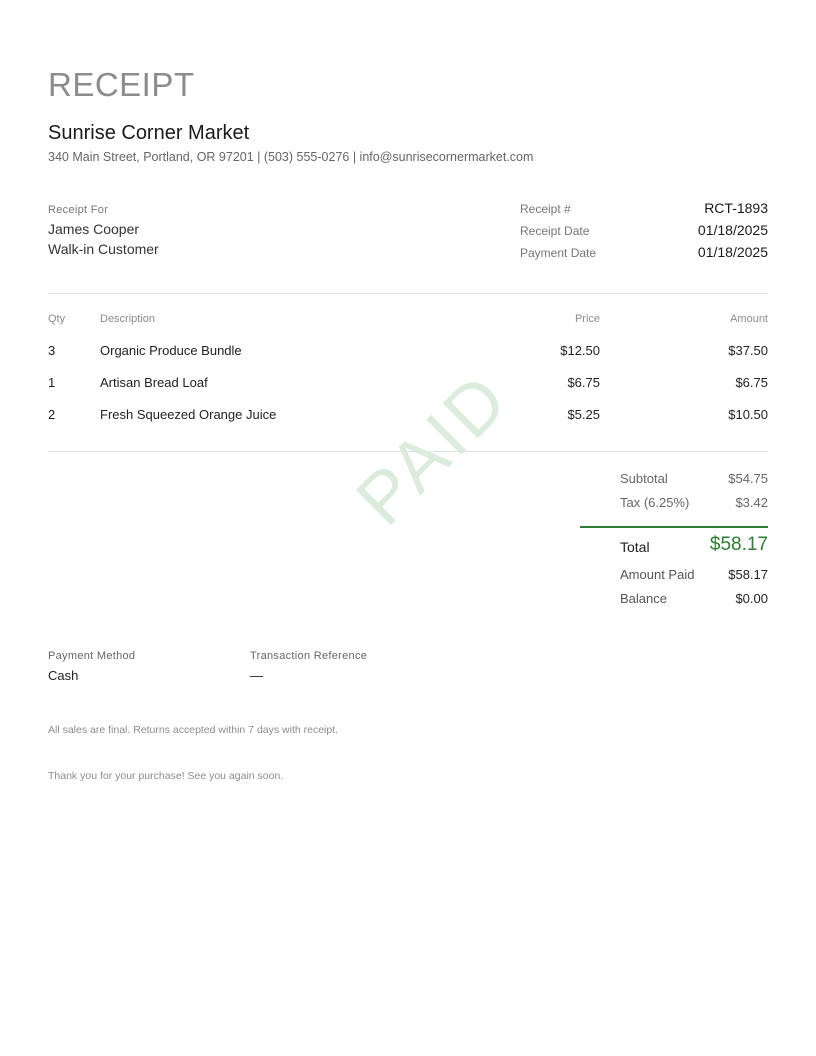 This screenshot has height=1056, width=816. I want to click on item-qty: 1, so click(52, 382).